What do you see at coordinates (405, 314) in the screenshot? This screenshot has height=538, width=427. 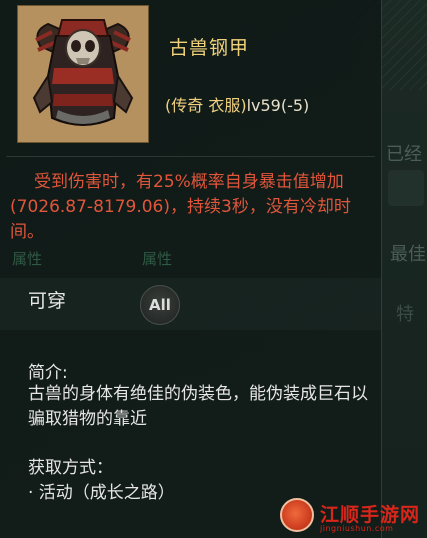 I see `background-te-label: 特` at bounding box center [405, 314].